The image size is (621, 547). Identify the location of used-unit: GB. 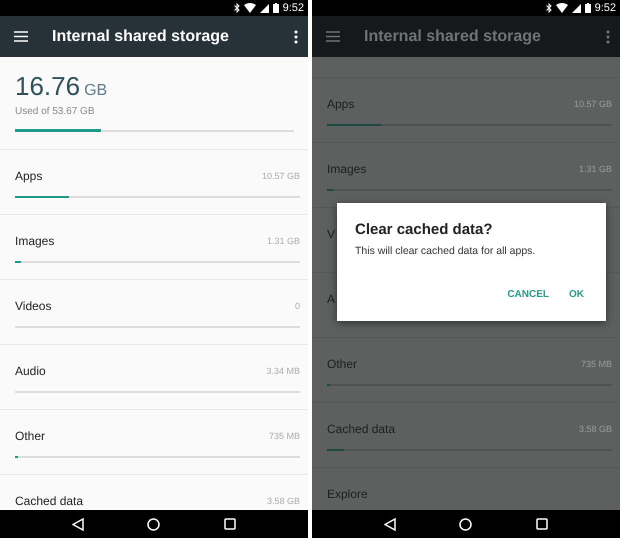
(96, 91).